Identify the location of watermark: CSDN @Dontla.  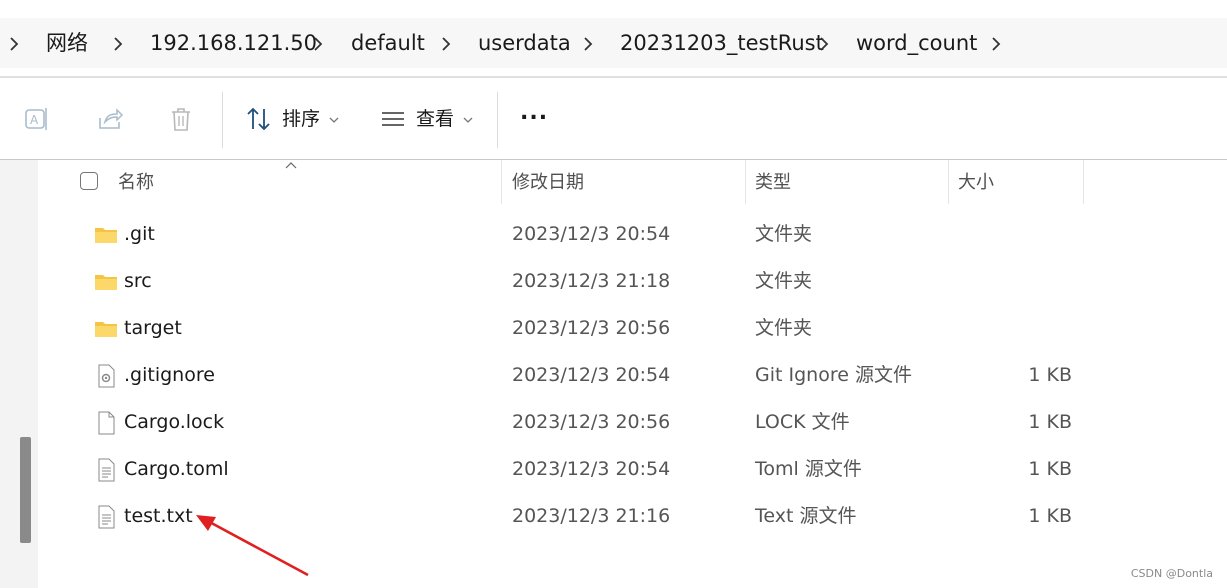
(1171, 573).